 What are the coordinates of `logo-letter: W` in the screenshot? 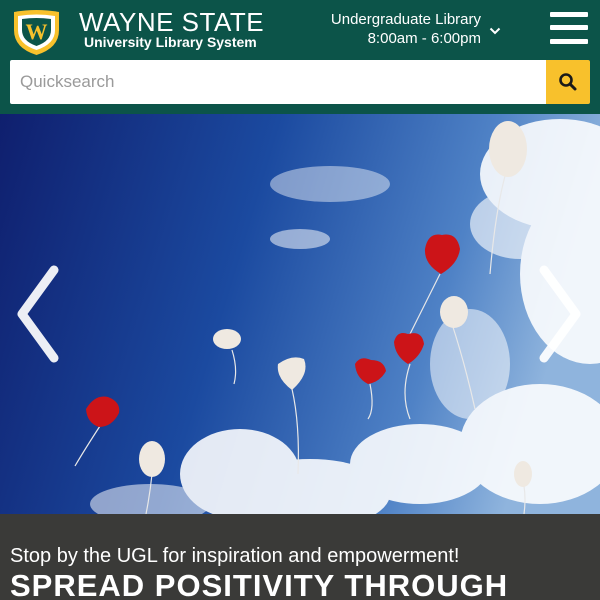 It's located at (37, 31).